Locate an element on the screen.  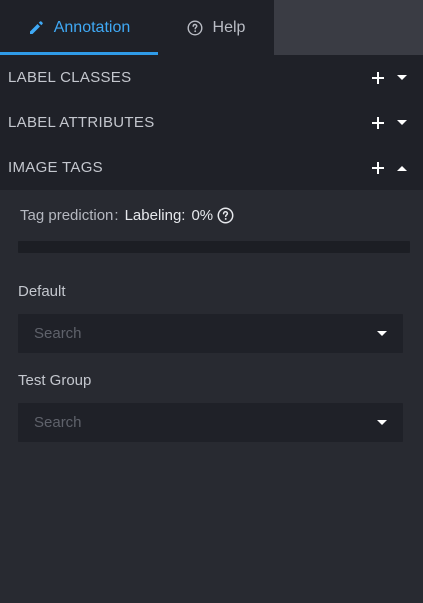
test-group-tag-select: Search is located at coordinates (210, 422).